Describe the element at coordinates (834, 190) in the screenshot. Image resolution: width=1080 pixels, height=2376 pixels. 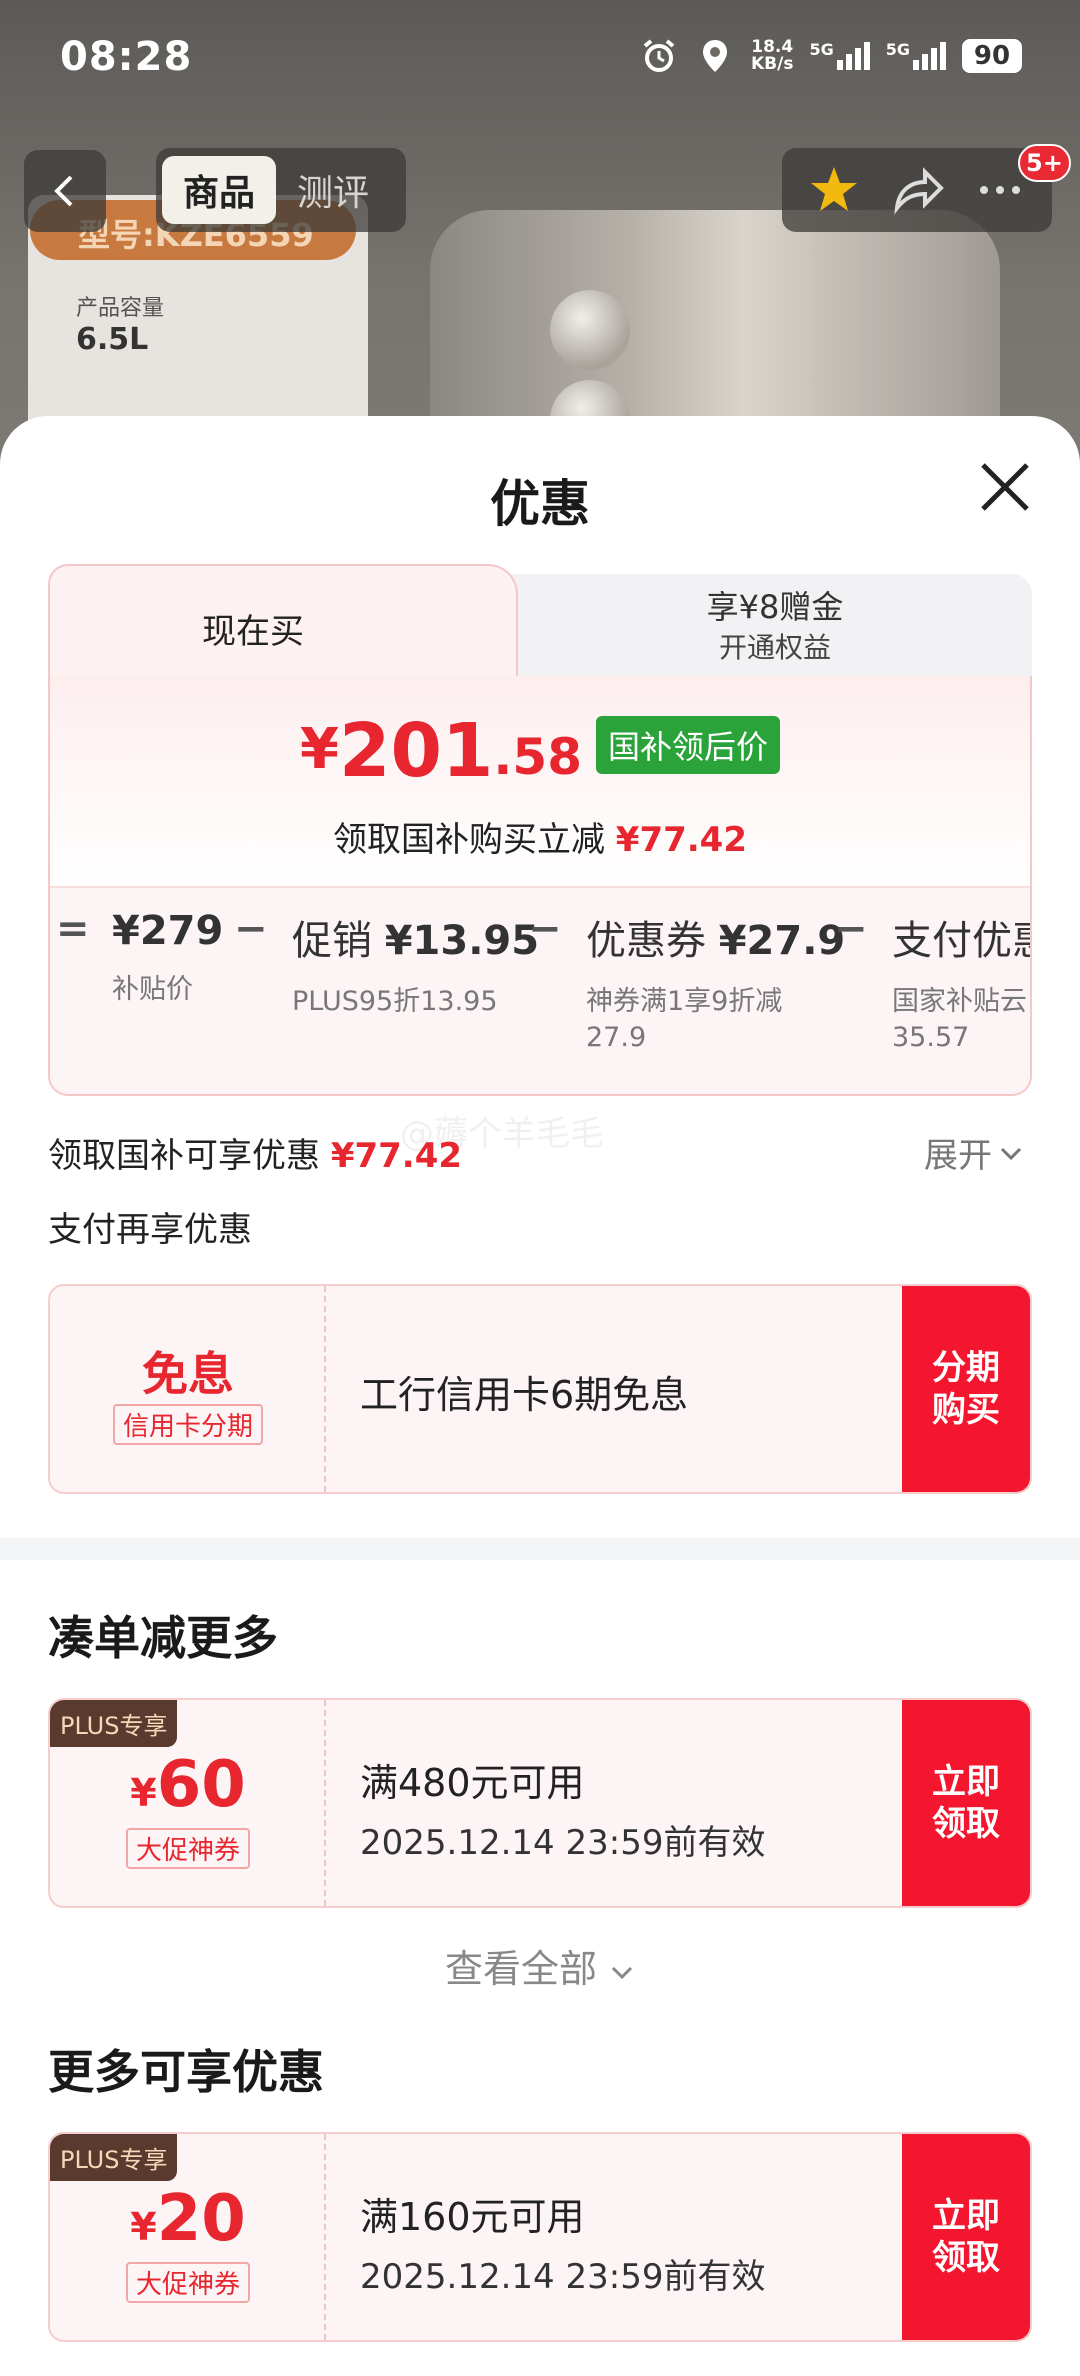
I see `favorite-star-icon` at that location.